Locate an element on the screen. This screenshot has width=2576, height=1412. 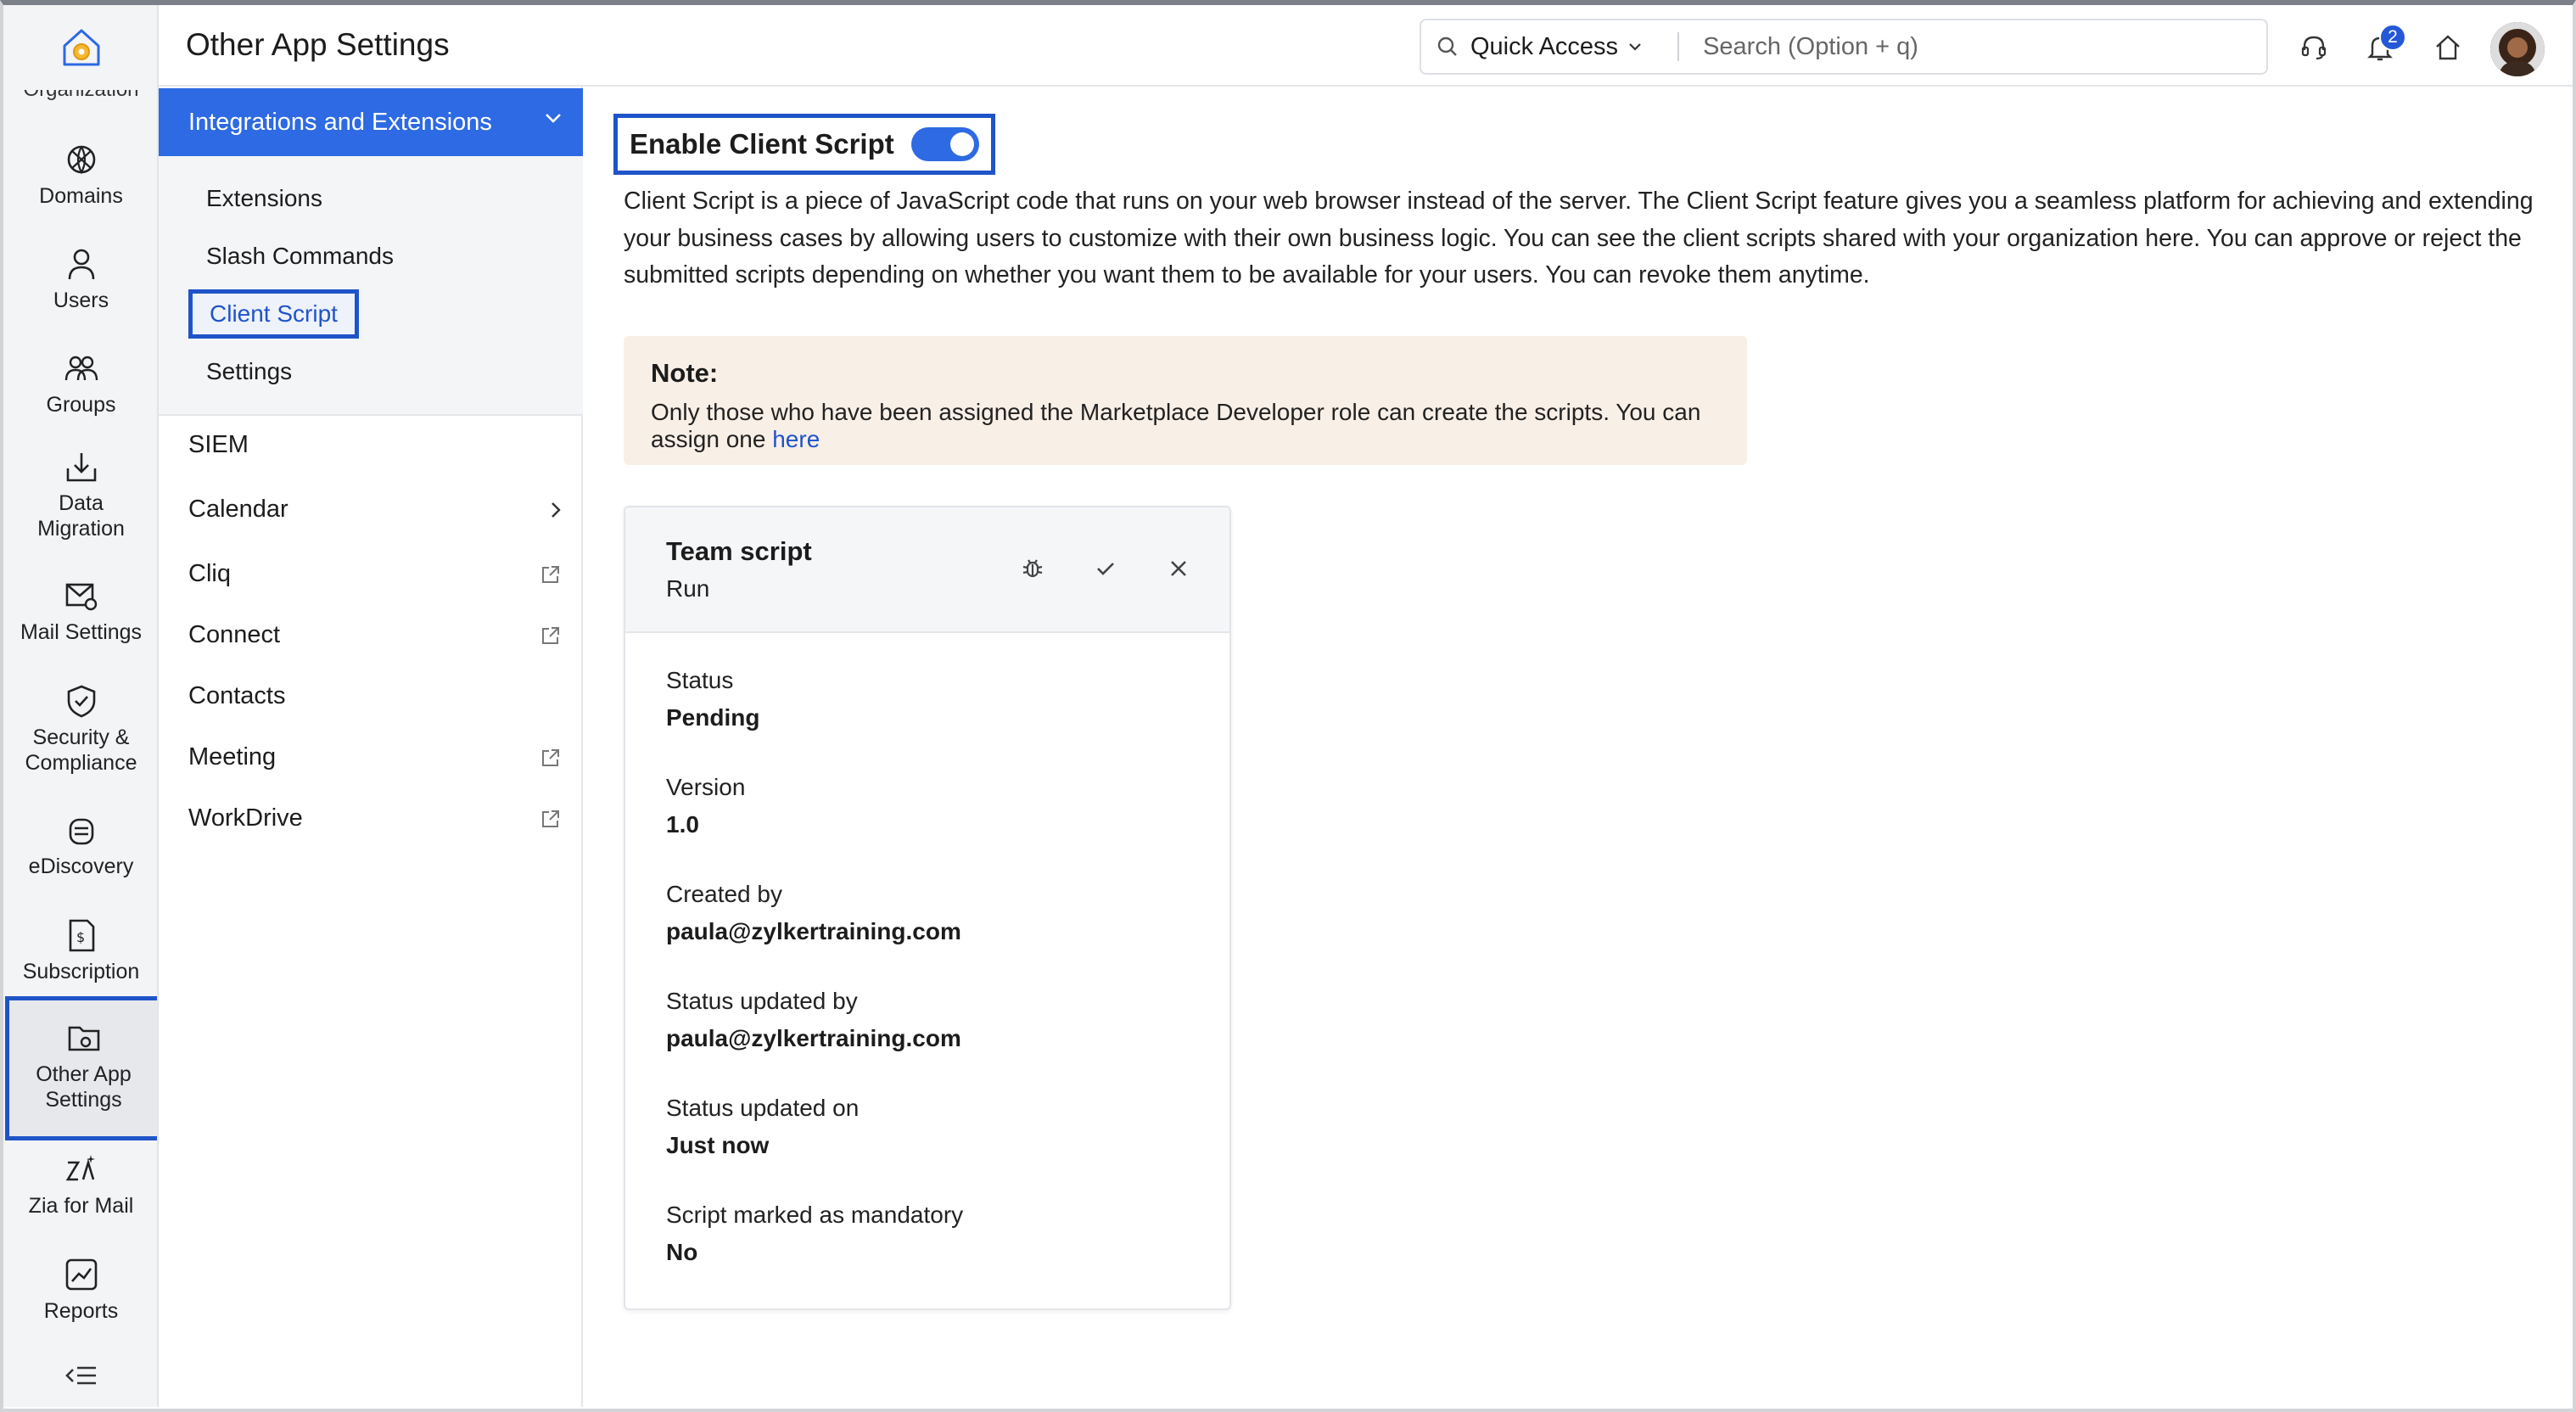
field-label: Script marked as mandatory is located at coordinates (815, 1215).